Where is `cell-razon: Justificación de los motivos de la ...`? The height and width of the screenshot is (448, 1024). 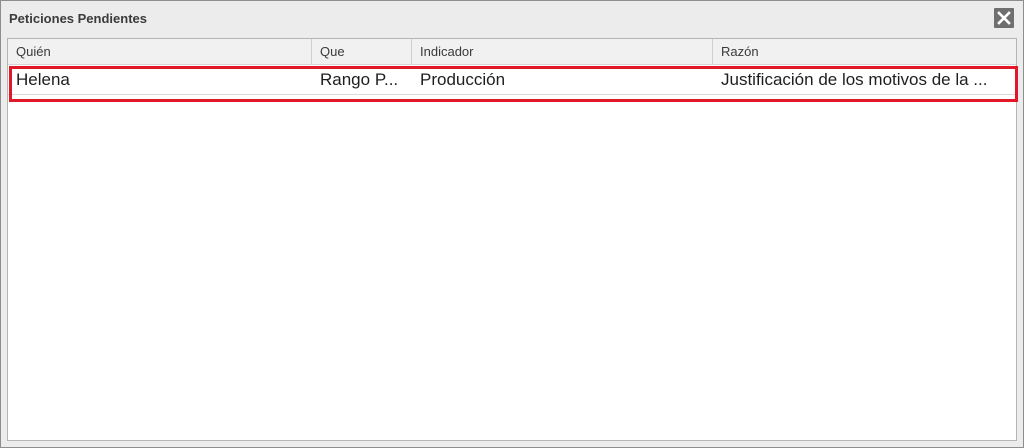 cell-razon: Justificación de los motivos de la ... is located at coordinates (854, 79).